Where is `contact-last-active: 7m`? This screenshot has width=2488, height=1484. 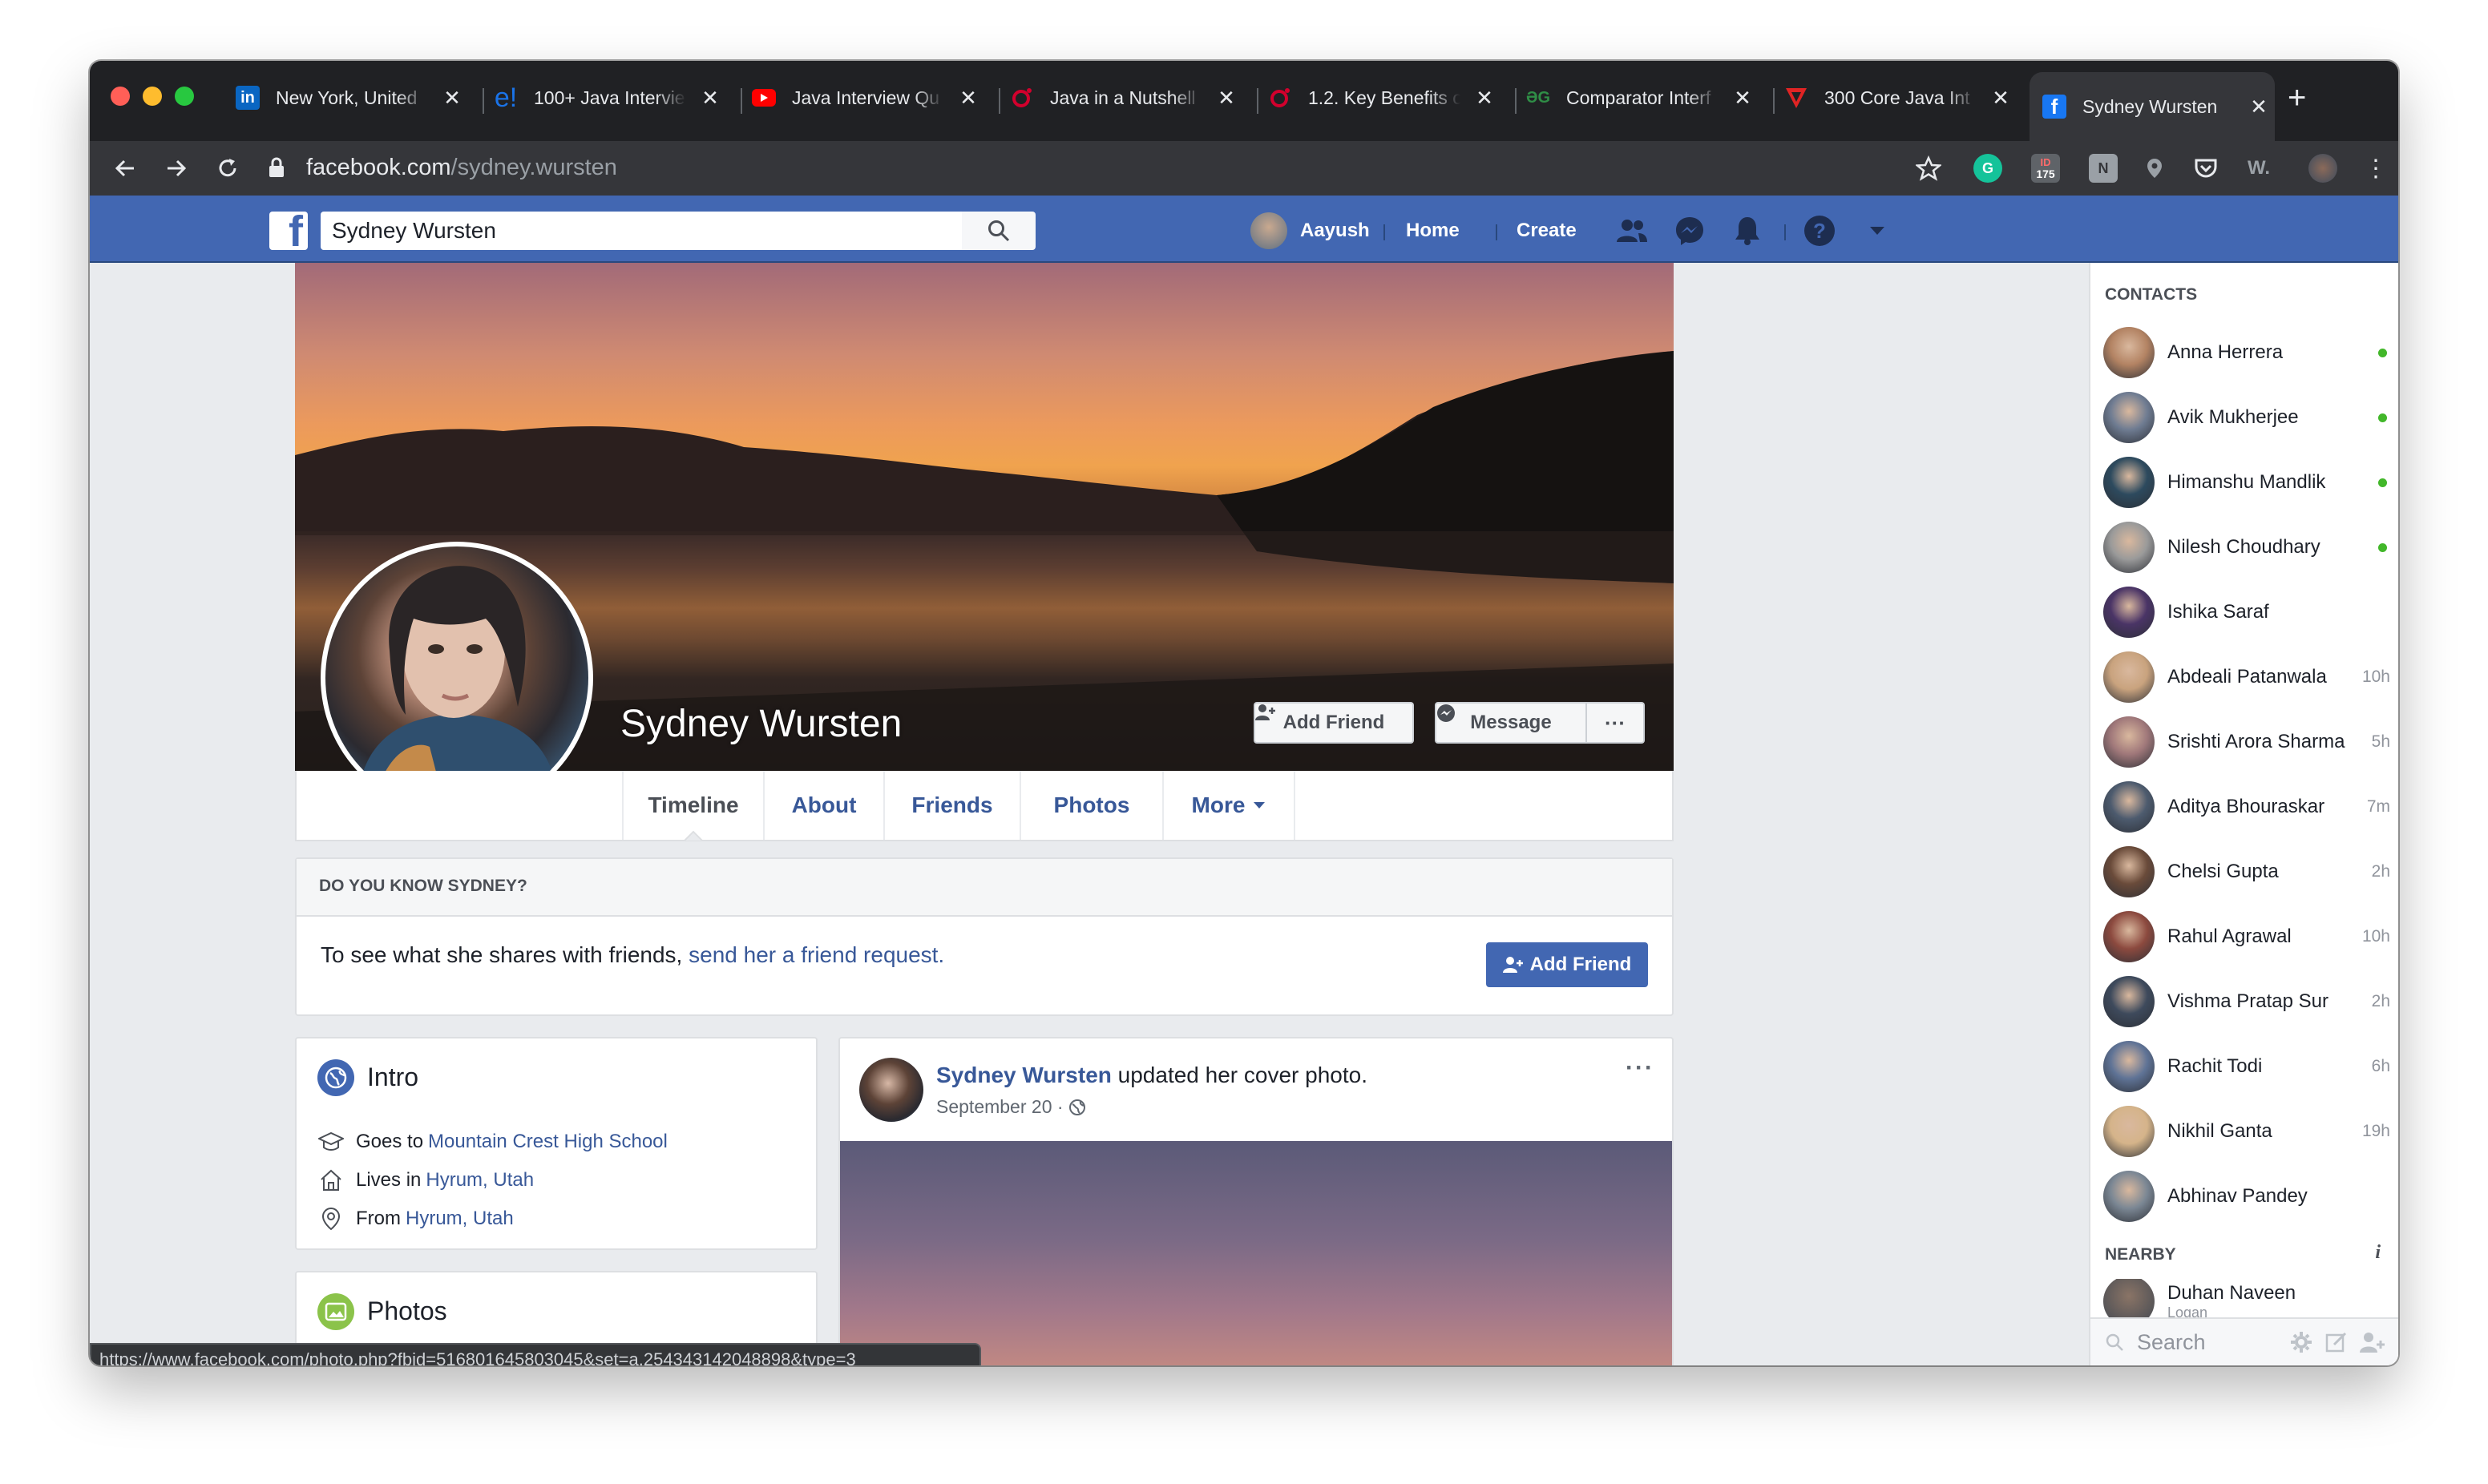 contact-last-active: 7m is located at coordinates (2378, 807).